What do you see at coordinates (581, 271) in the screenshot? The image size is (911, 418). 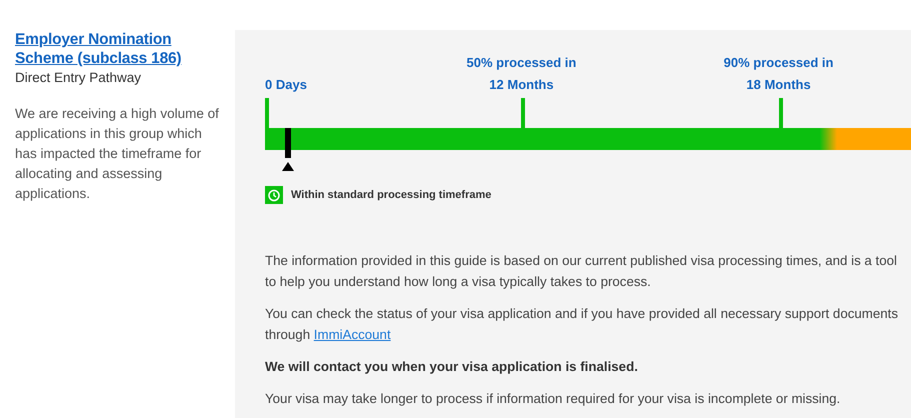 I see `info-paragraph: The information provided in this guide is based on our current published visa processing times, and is a tool to help you understand how long a visa typically takes to process.` at bounding box center [581, 271].